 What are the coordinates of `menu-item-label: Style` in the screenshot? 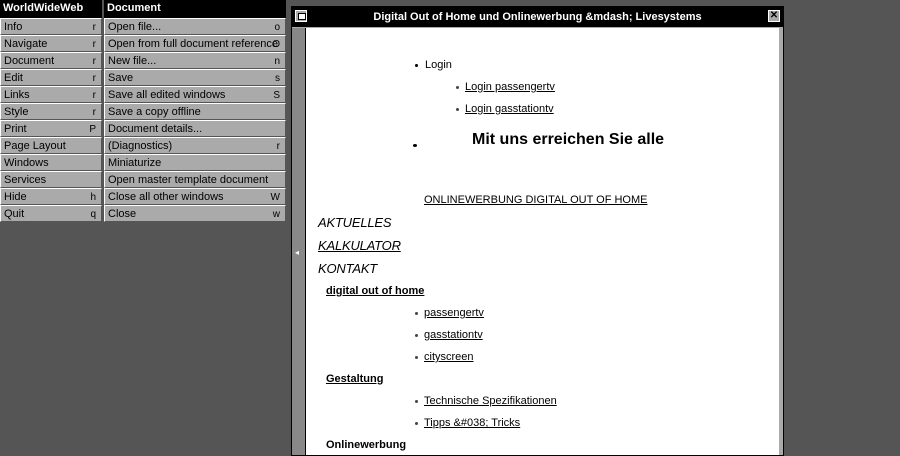 It's located at (16, 112).